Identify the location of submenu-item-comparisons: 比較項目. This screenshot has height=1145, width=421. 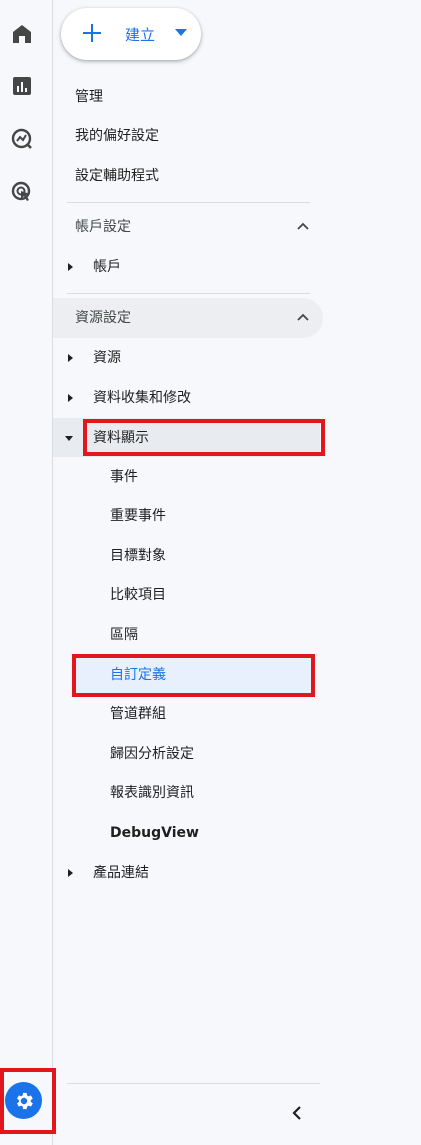
(188, 595).